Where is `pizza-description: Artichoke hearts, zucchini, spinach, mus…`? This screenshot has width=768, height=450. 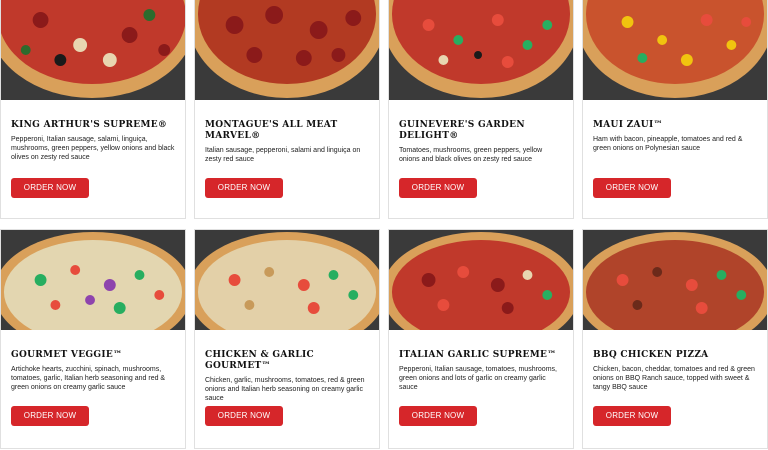 pizza-description: Artichoke hearts, zucchini, spinach, mus… is located at coordinates (88, 378).